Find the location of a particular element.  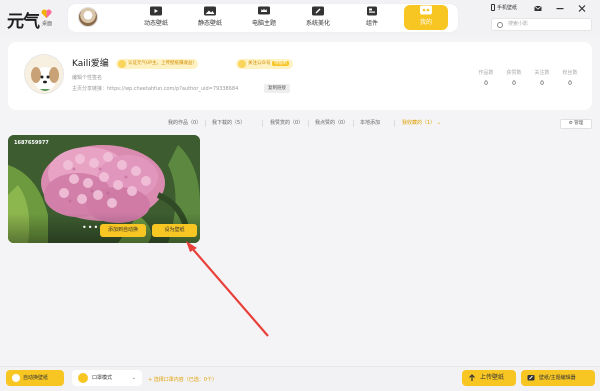

chevron-down-icon: ⌄ is located at coordinates (133, 378).